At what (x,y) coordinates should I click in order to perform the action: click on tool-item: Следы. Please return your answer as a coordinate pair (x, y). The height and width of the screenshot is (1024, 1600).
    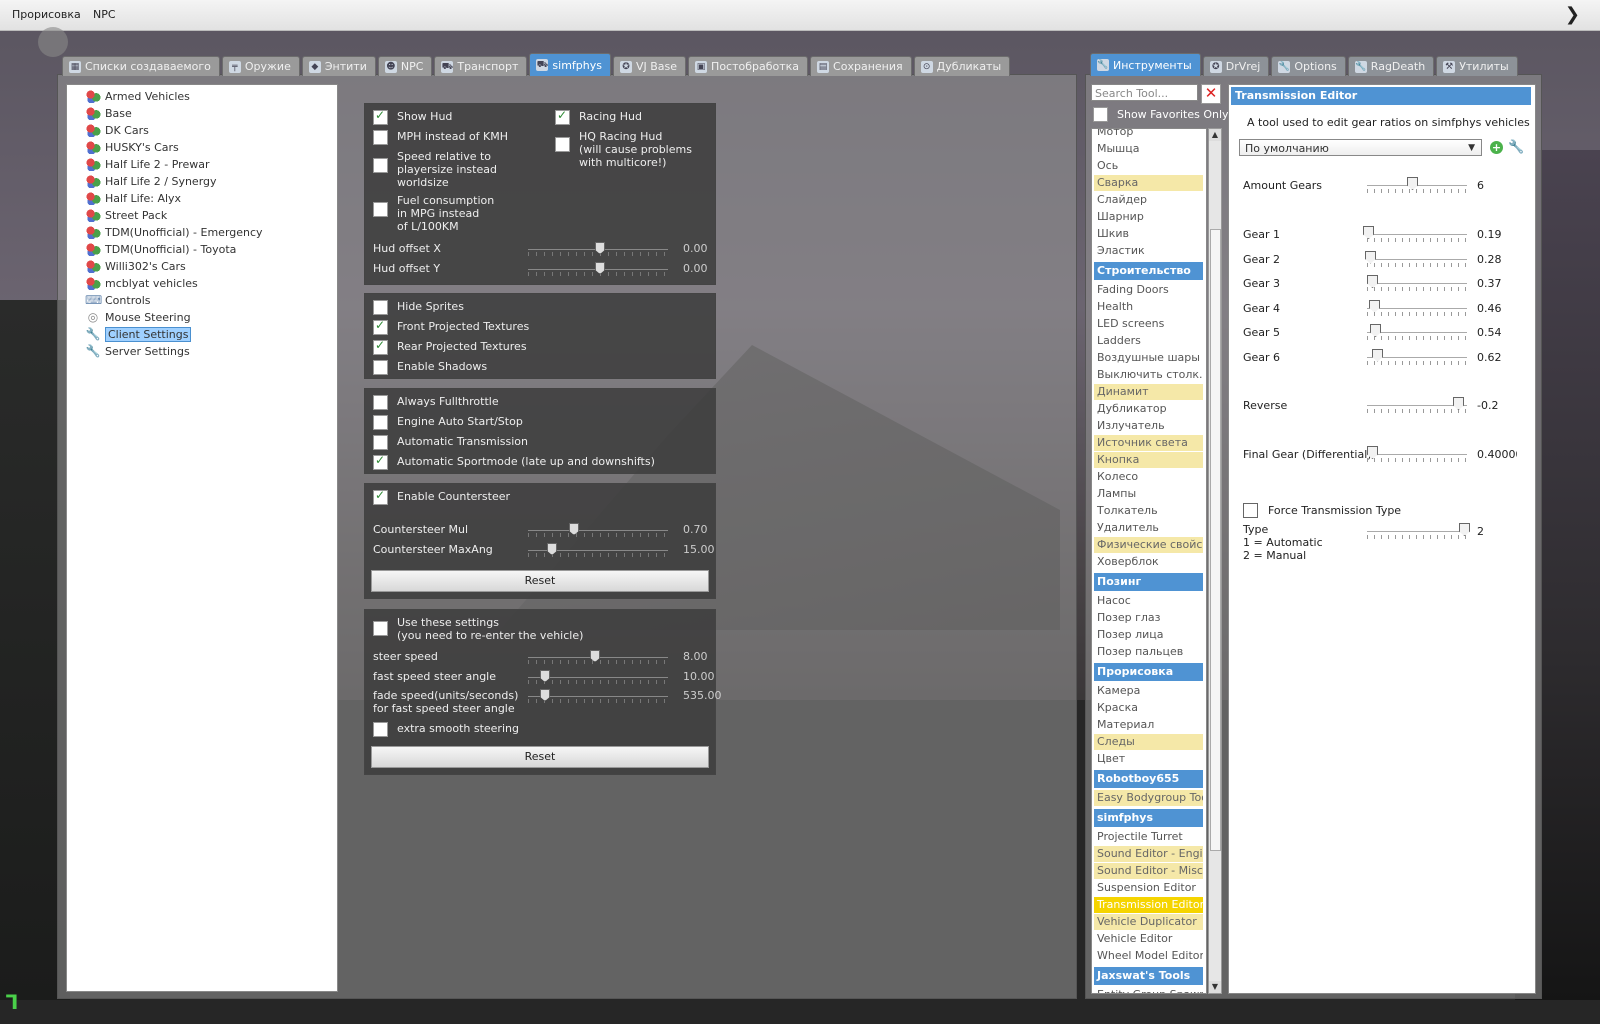
    Looking at the image, I should click on (1148, 742).